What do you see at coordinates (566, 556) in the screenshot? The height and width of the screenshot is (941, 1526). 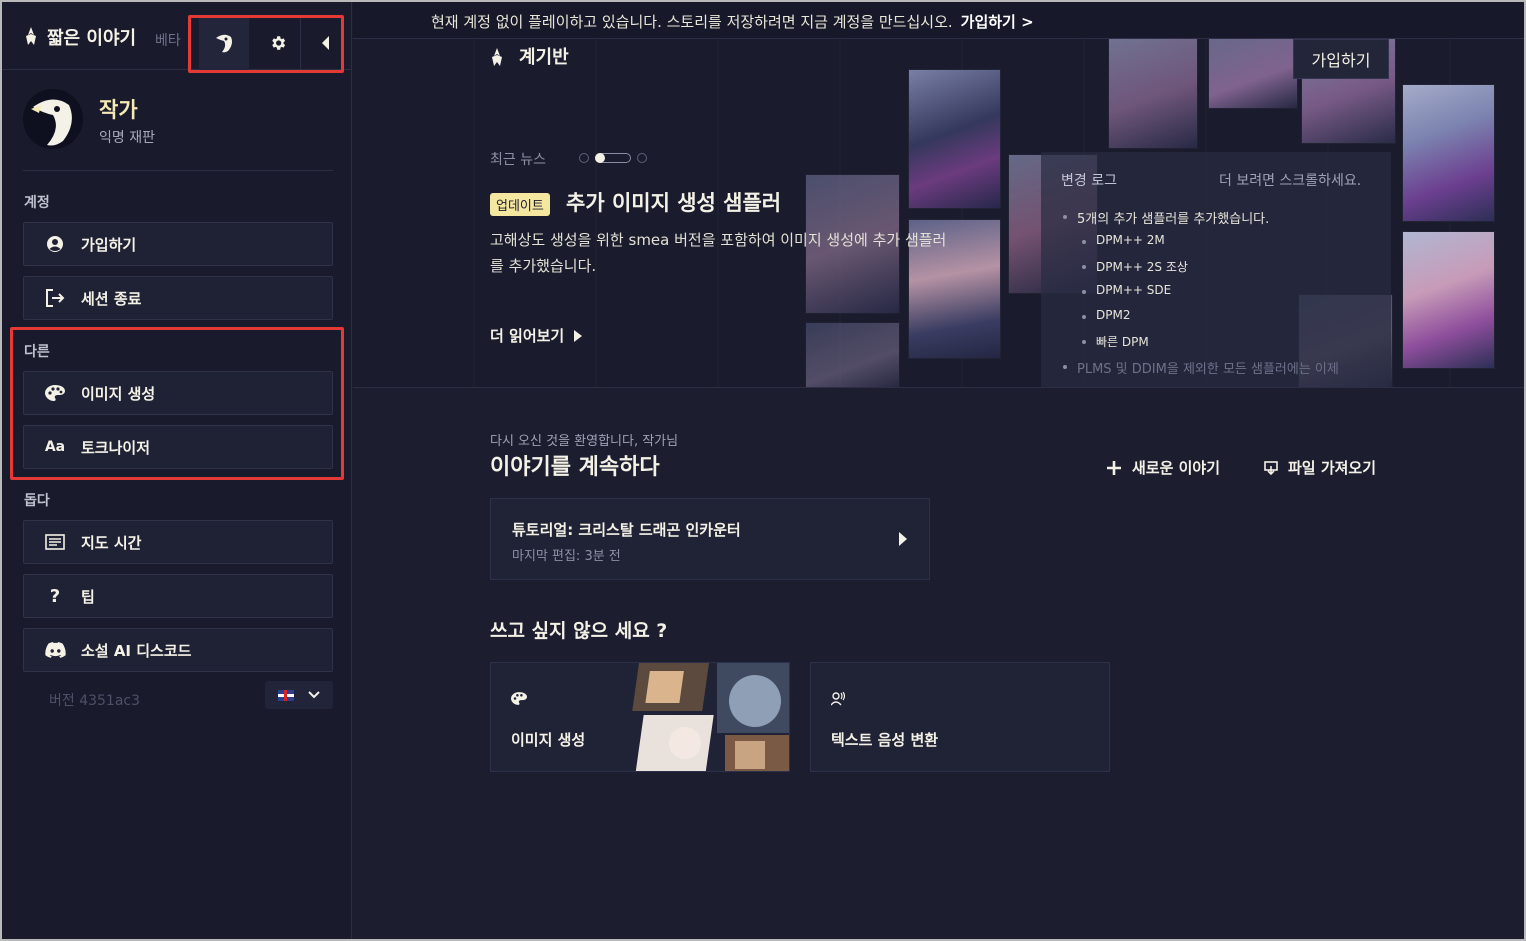 I see `story-meta: 마지막 편집: 3분 전` at bounding box center [566, 556].